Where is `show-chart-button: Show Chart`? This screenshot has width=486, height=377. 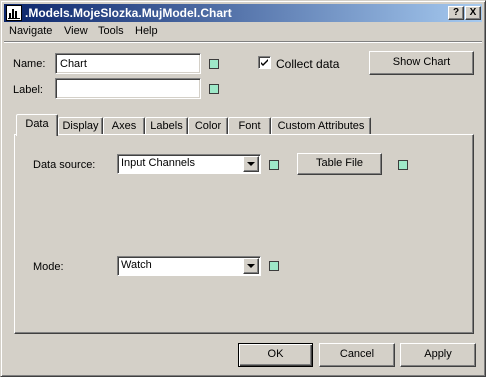
show-chart-button: Show Chart is located at coordinates (421, 63).